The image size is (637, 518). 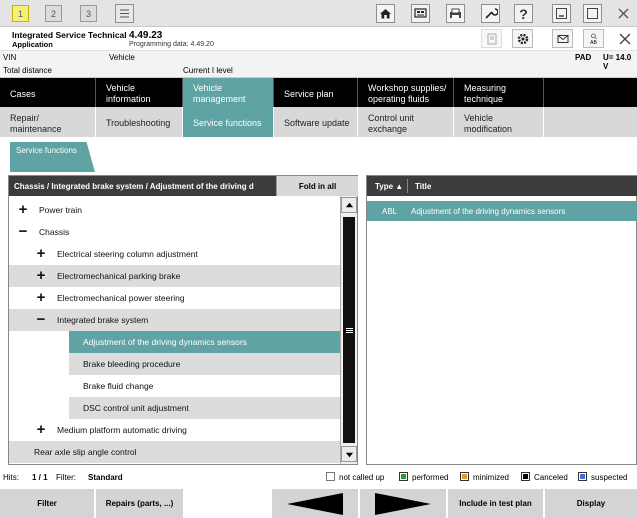 What do you see at coordinates (228, 92) in the screenshot?
I see `tab-vehicle-management: Vehicle management` at bounding box center [228, 92].